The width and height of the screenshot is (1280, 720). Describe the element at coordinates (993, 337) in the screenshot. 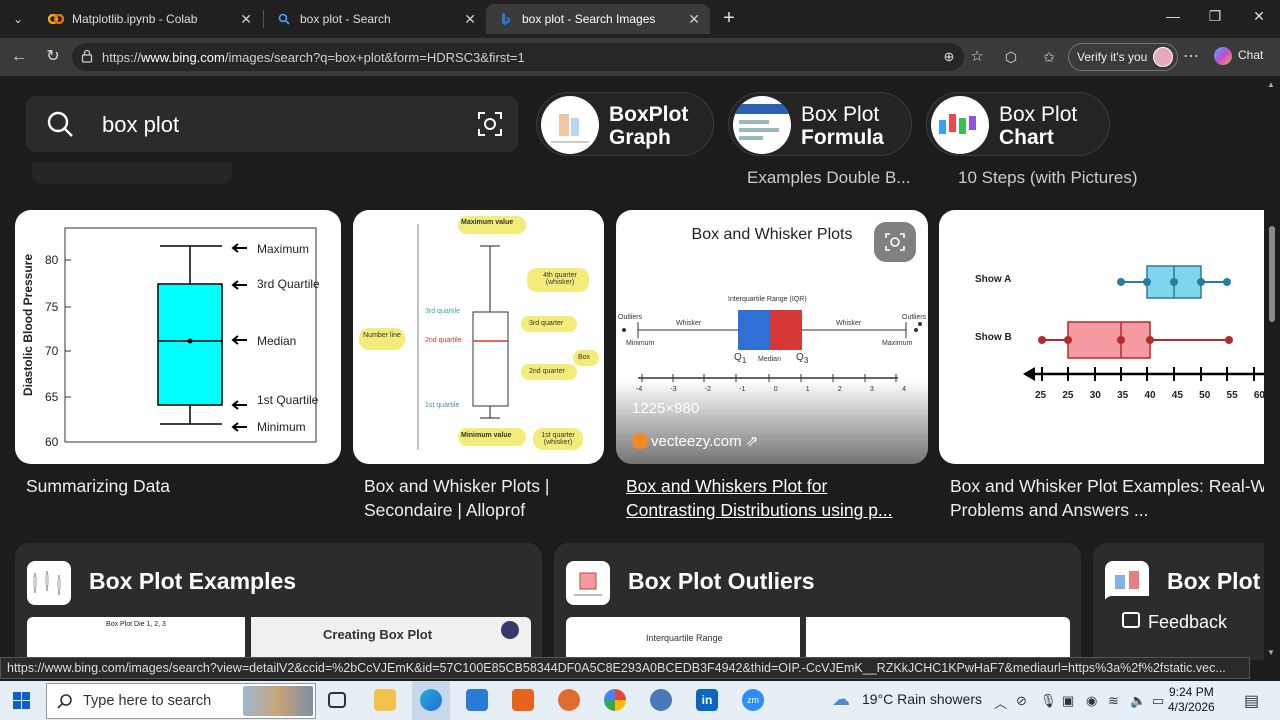

I see `series-label: Show B` at that location.